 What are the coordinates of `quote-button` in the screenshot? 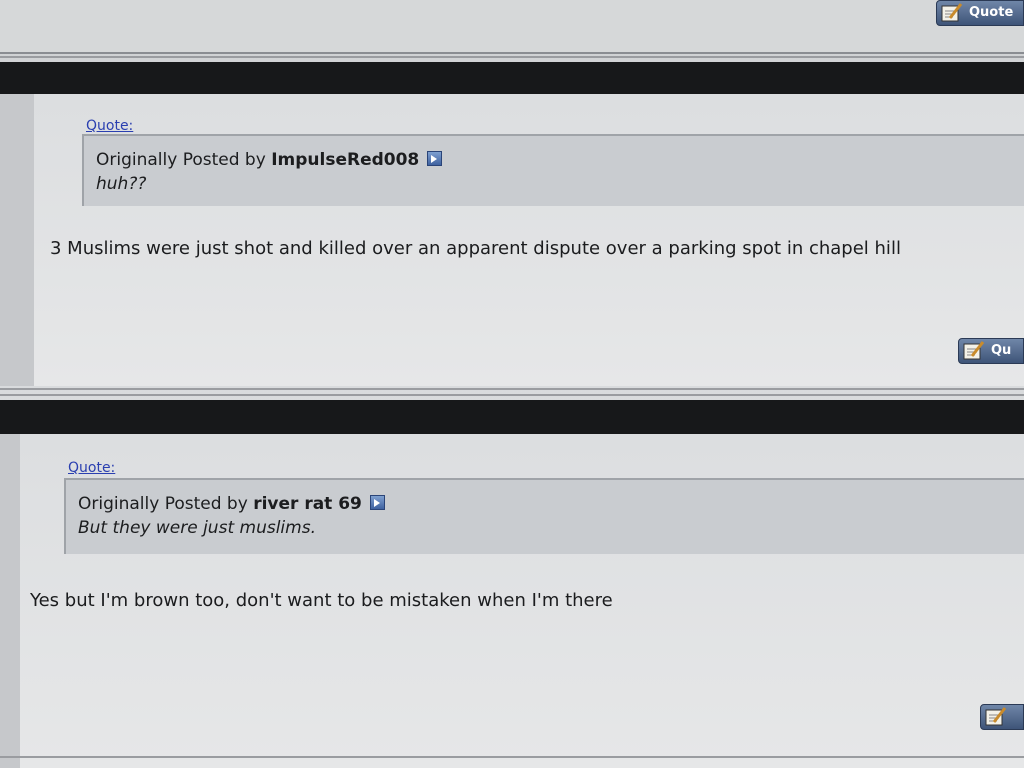 It's located at (1002, 717).